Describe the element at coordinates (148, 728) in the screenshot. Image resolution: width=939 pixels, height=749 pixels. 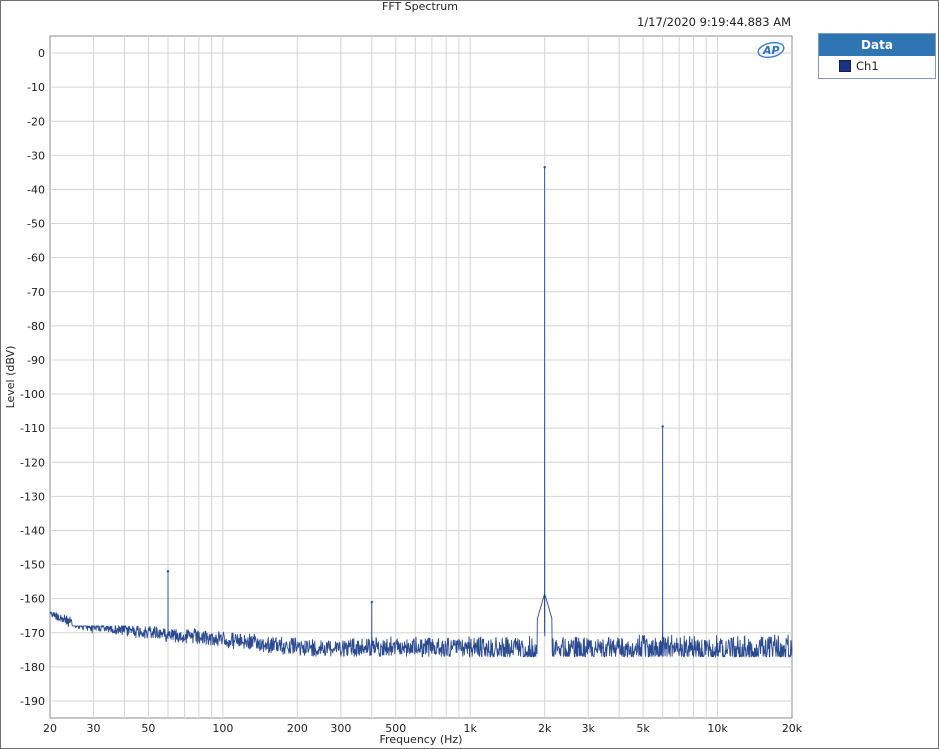
I see `x-tick-label: 50` at that location.